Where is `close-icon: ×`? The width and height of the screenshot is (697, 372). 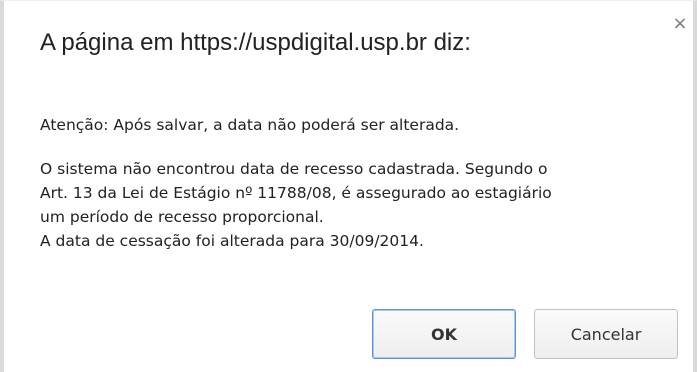
close-icon: × is located at coordinates (680, 24).